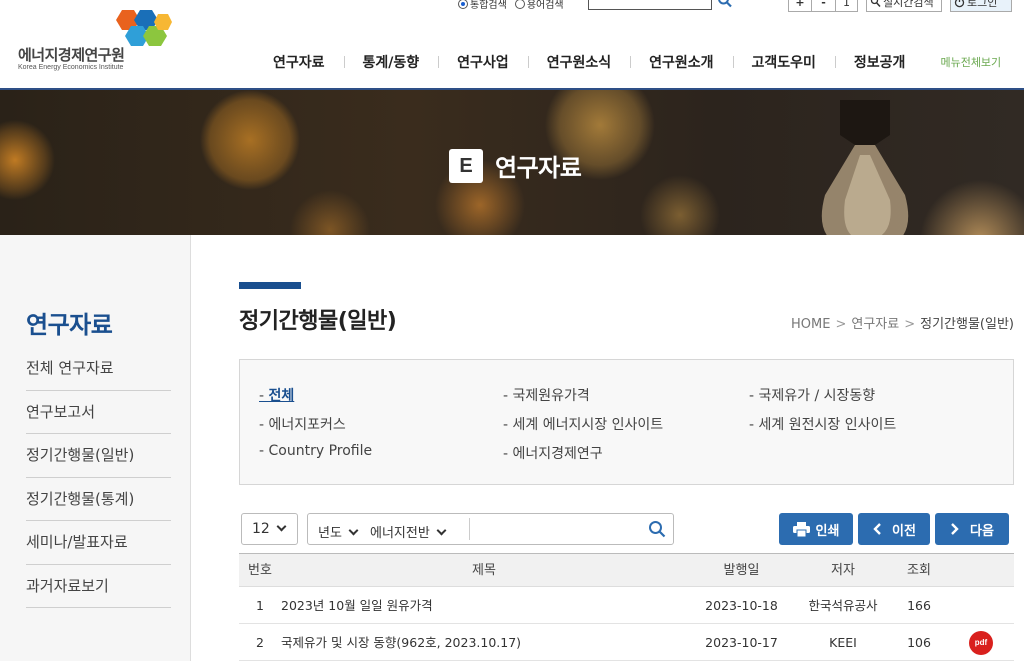 Image resolution: width=1024 pixels, height=661 pixels. What do you see at coordinates (741, 570) in the screenshot?
I see `header-date: 발행일` at bounding box center [741, 570].